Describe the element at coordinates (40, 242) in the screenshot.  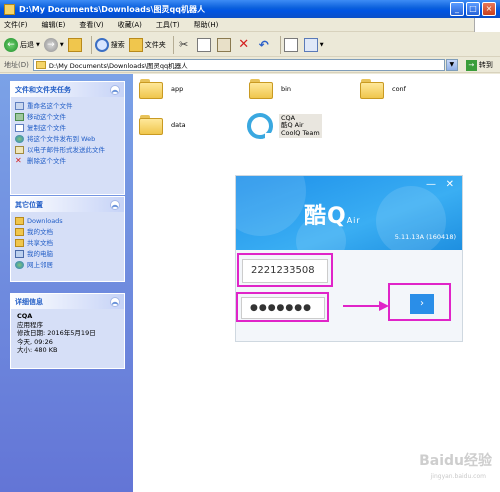
I see `place-label: 共享文档` at that location.